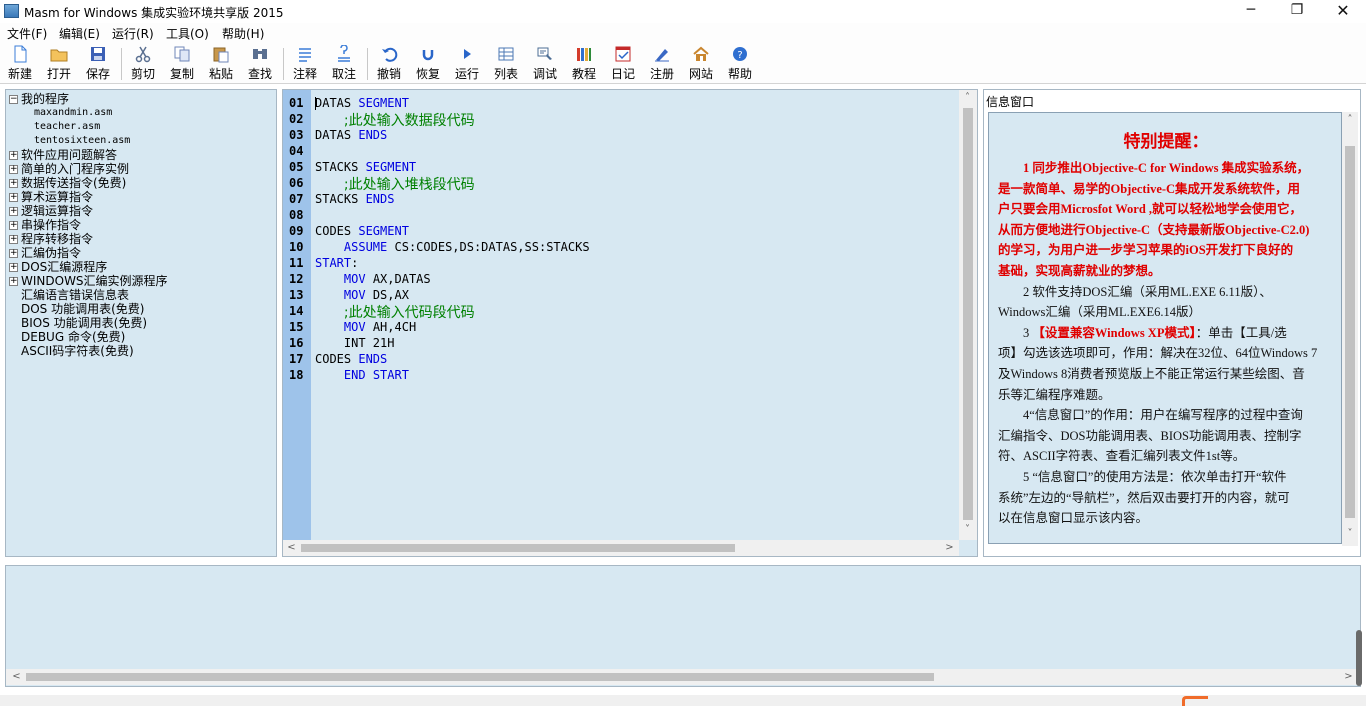 Image resolution: width=1366 pixels, height=706 pixels. I want to click on code-line: END START, so click(362, 375).